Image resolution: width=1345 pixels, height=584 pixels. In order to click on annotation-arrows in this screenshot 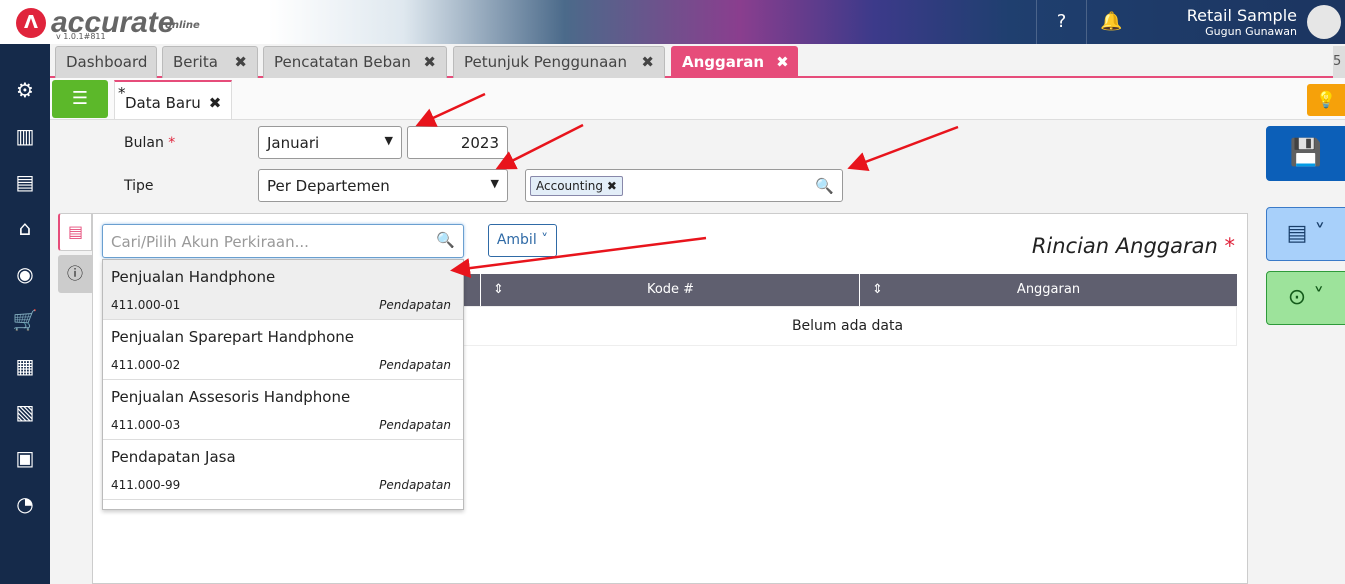, I will do `click(687, 185)`.